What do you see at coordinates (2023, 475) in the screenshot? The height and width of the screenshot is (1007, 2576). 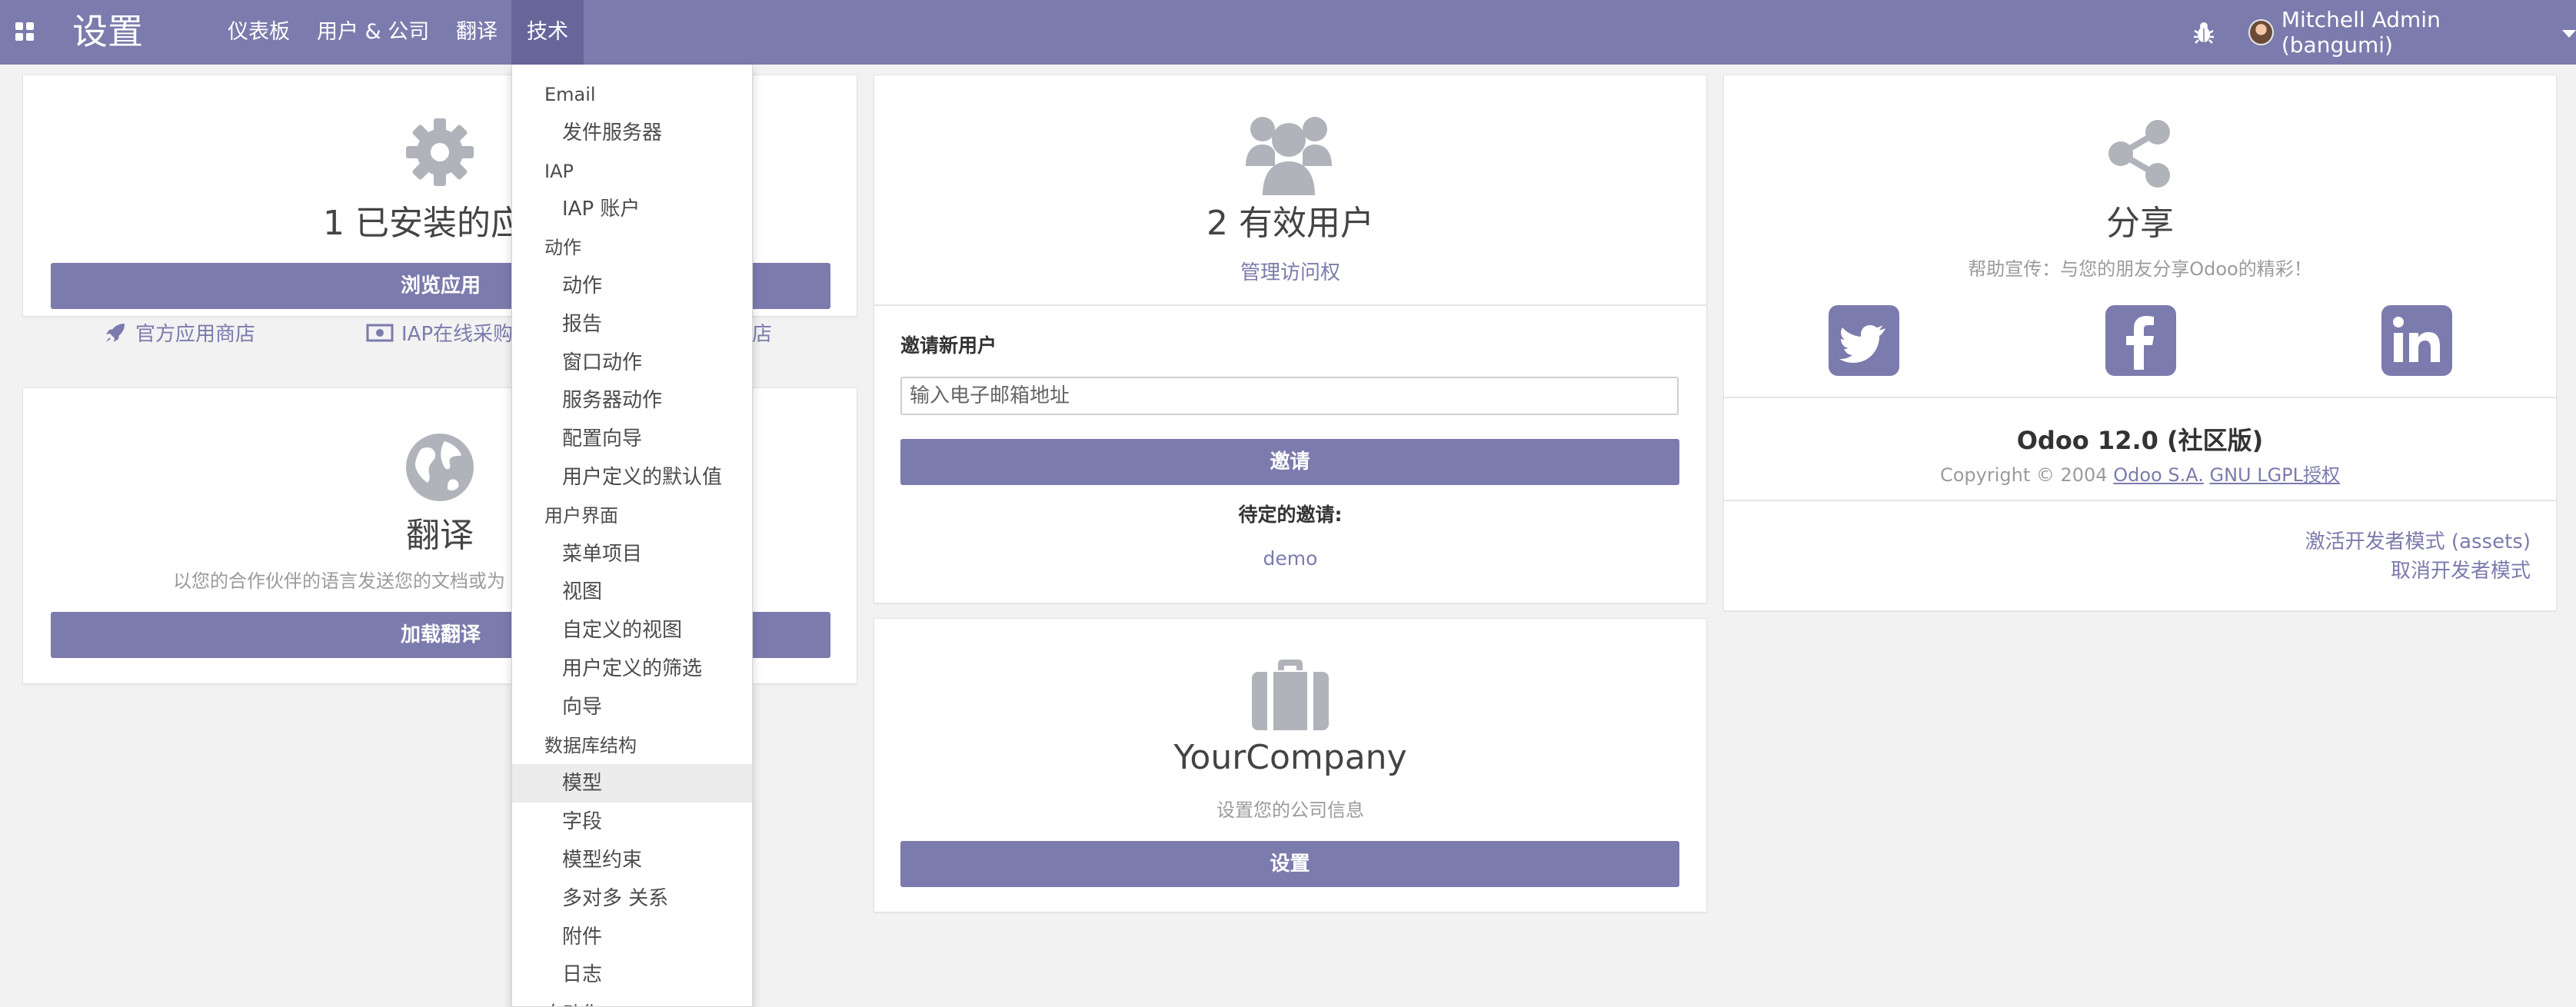 I see `copyright-text: Copyright © 2004` at bounding box center [2023, 475].